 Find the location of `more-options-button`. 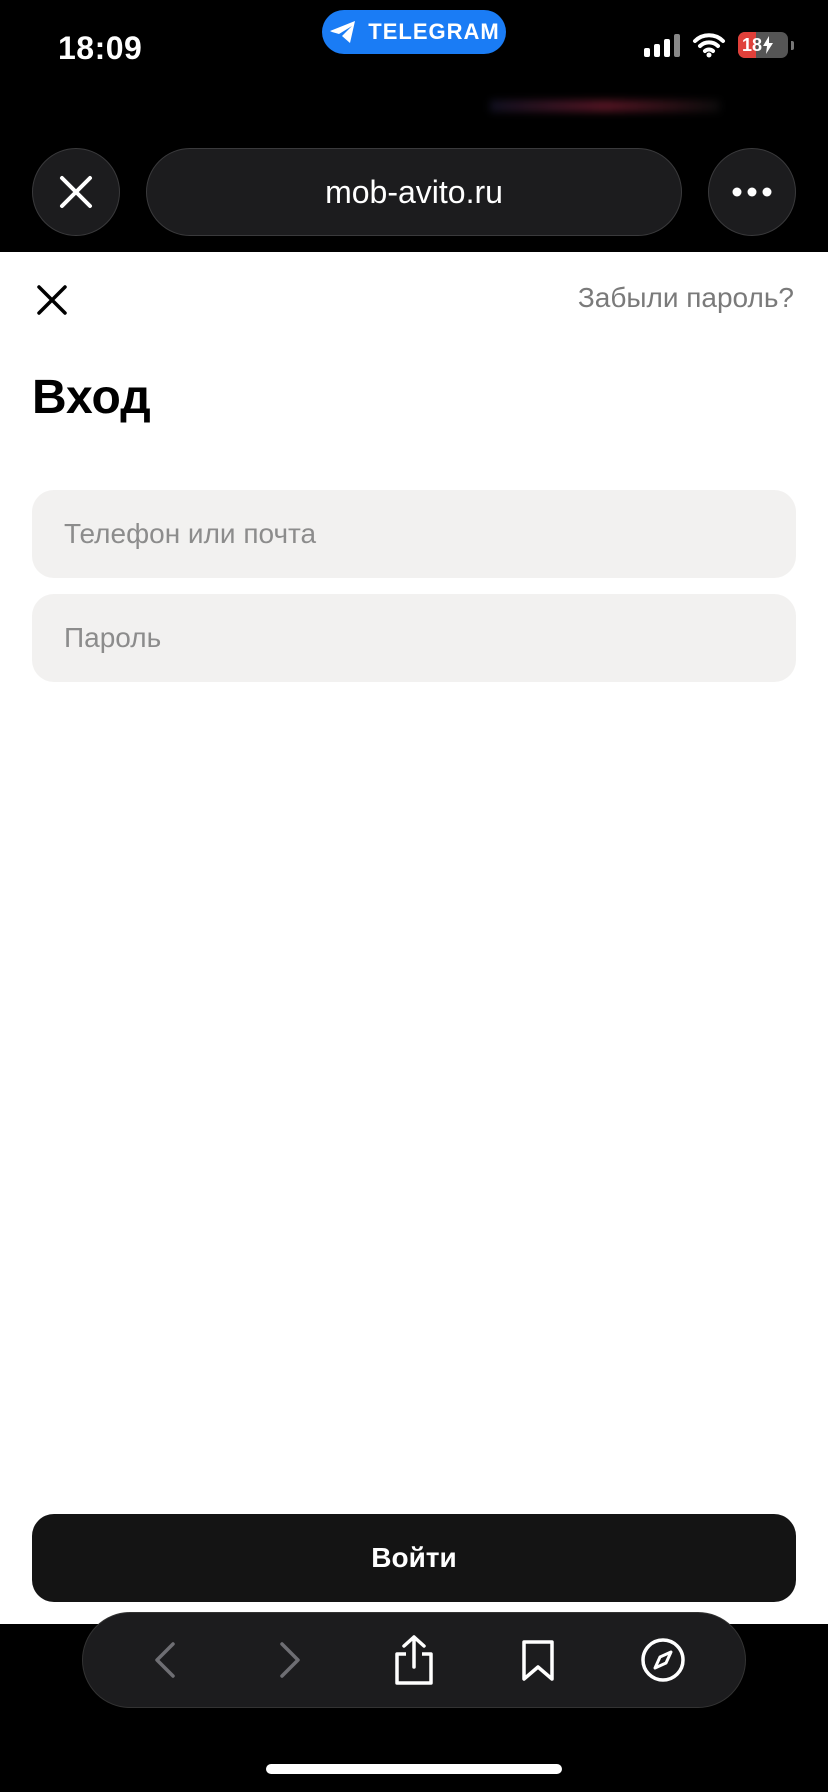

more-options-button is located at coordinates (752, 192).